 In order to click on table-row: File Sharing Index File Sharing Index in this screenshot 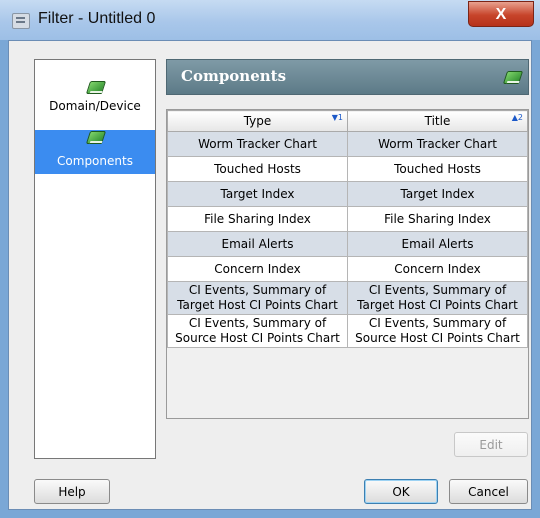, I will do `click(347, 219)`.